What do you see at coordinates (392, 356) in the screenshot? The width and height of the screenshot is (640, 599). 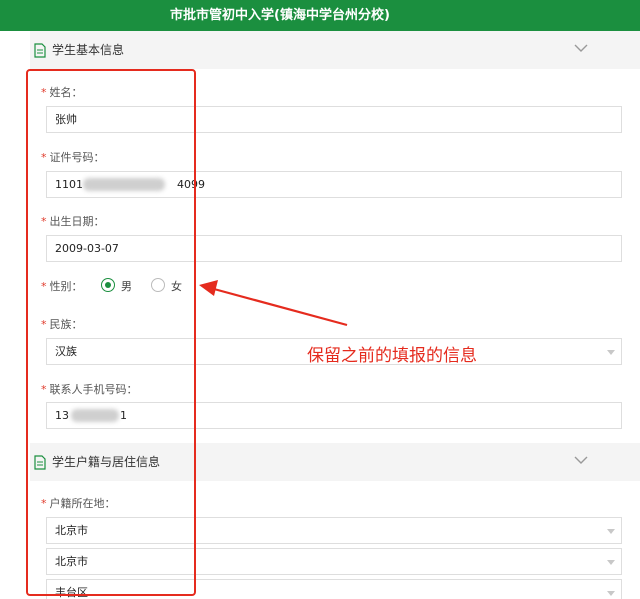 I see `annotation-text: 保留之前的填报的信息` at bounding box center [392, 356].